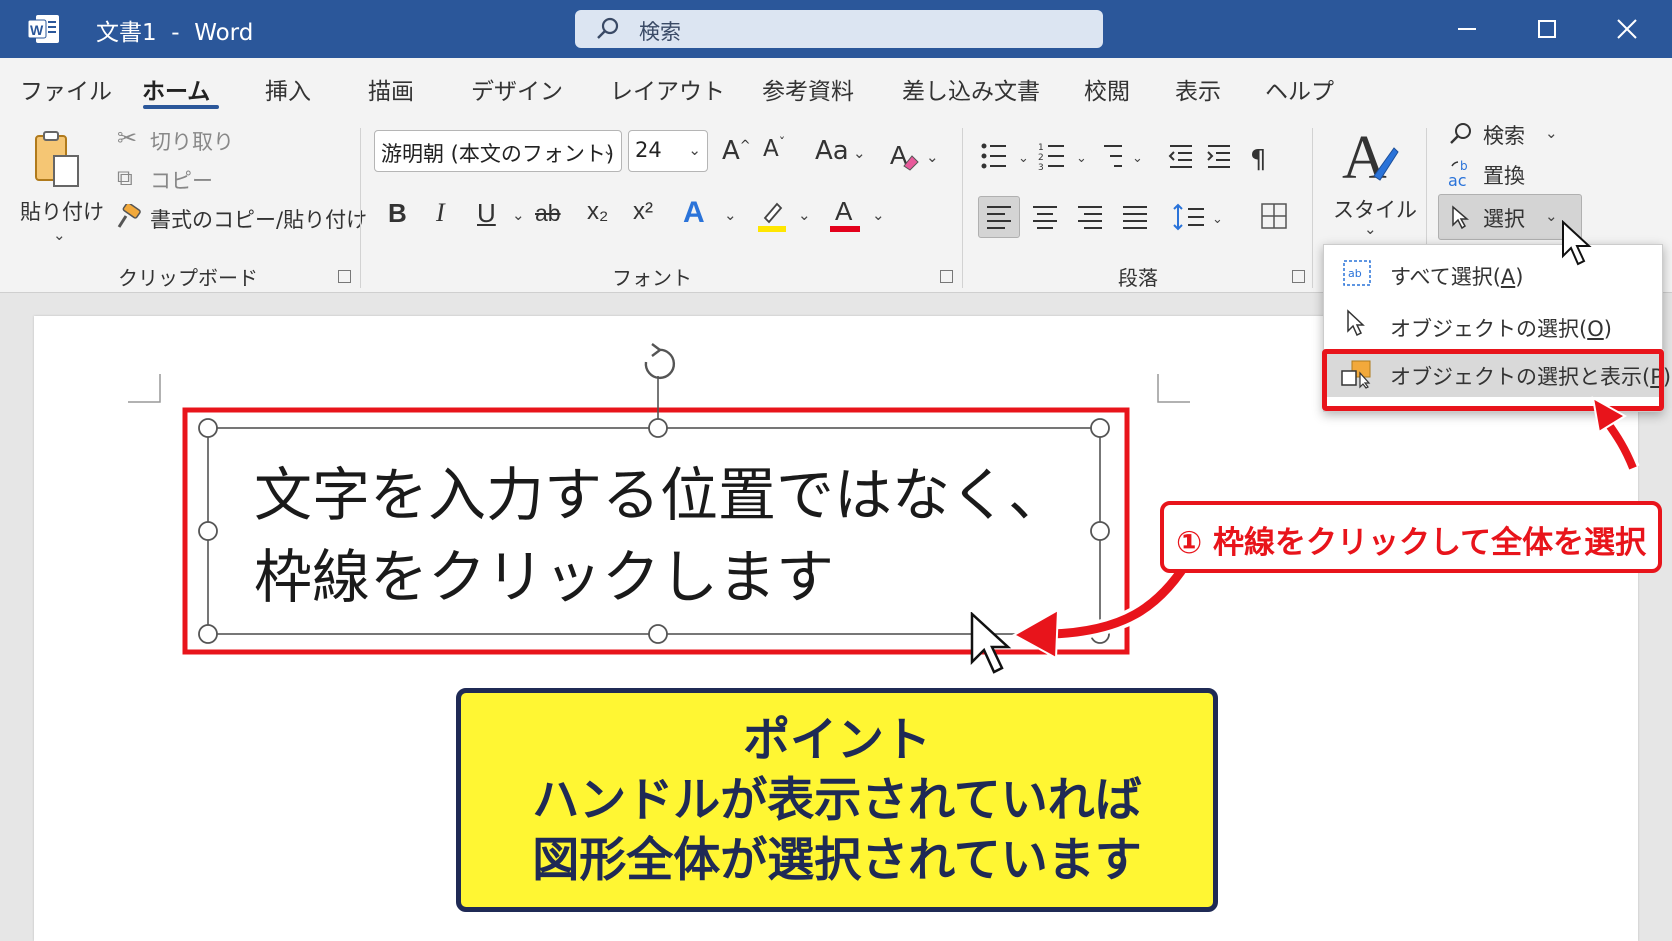 This screenshot has width=1672, height=941. What do you see at coordinates (648, 150) in the screenshot?
I see `font-size-value: 24` at bounding box center [648, 150].